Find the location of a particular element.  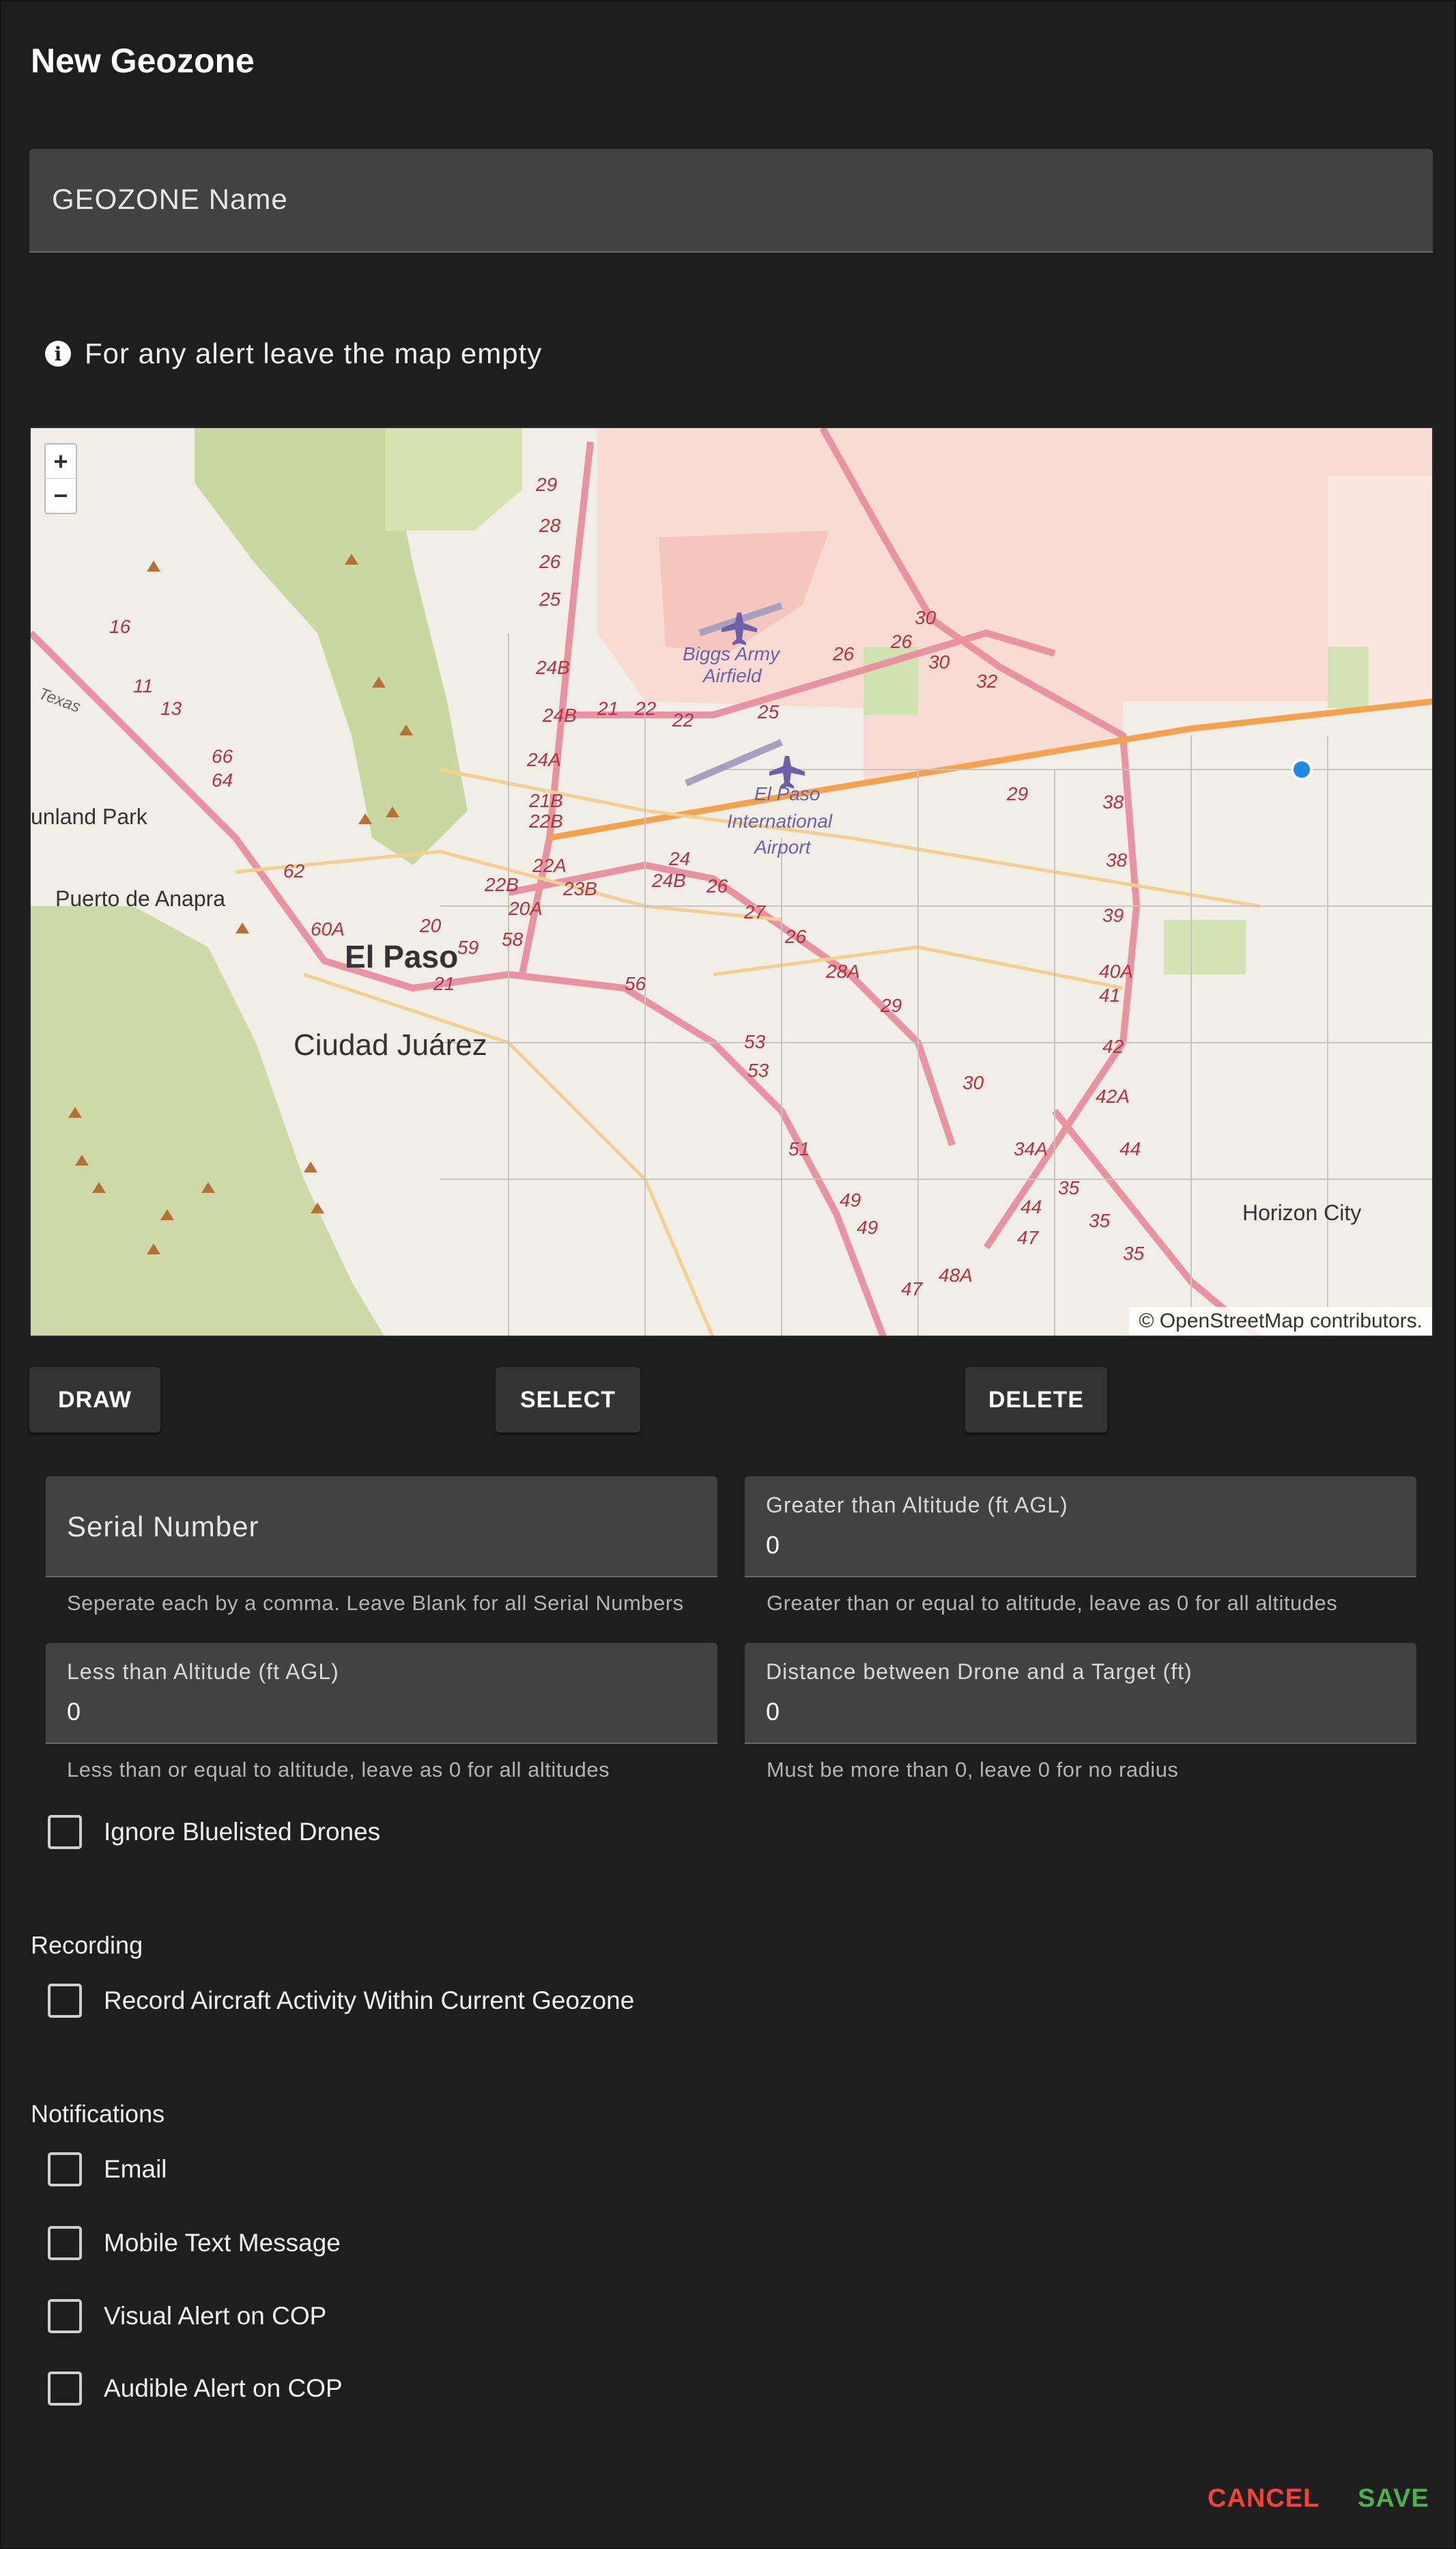

route-number-label: 40A is located at coordinates (1116, 971).